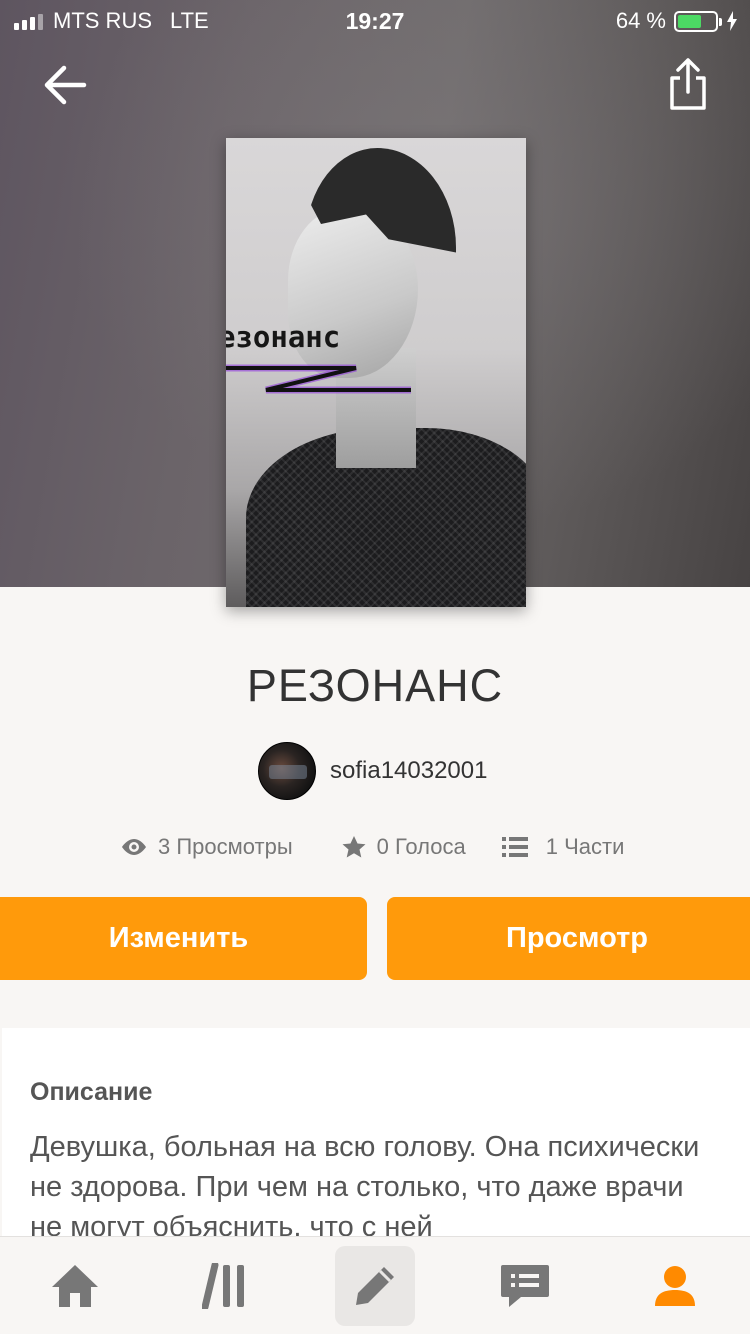  What do you see at coordinates (732, 21) in the screenshot?
I see `charging-icon` at bounding box center [732, 21].